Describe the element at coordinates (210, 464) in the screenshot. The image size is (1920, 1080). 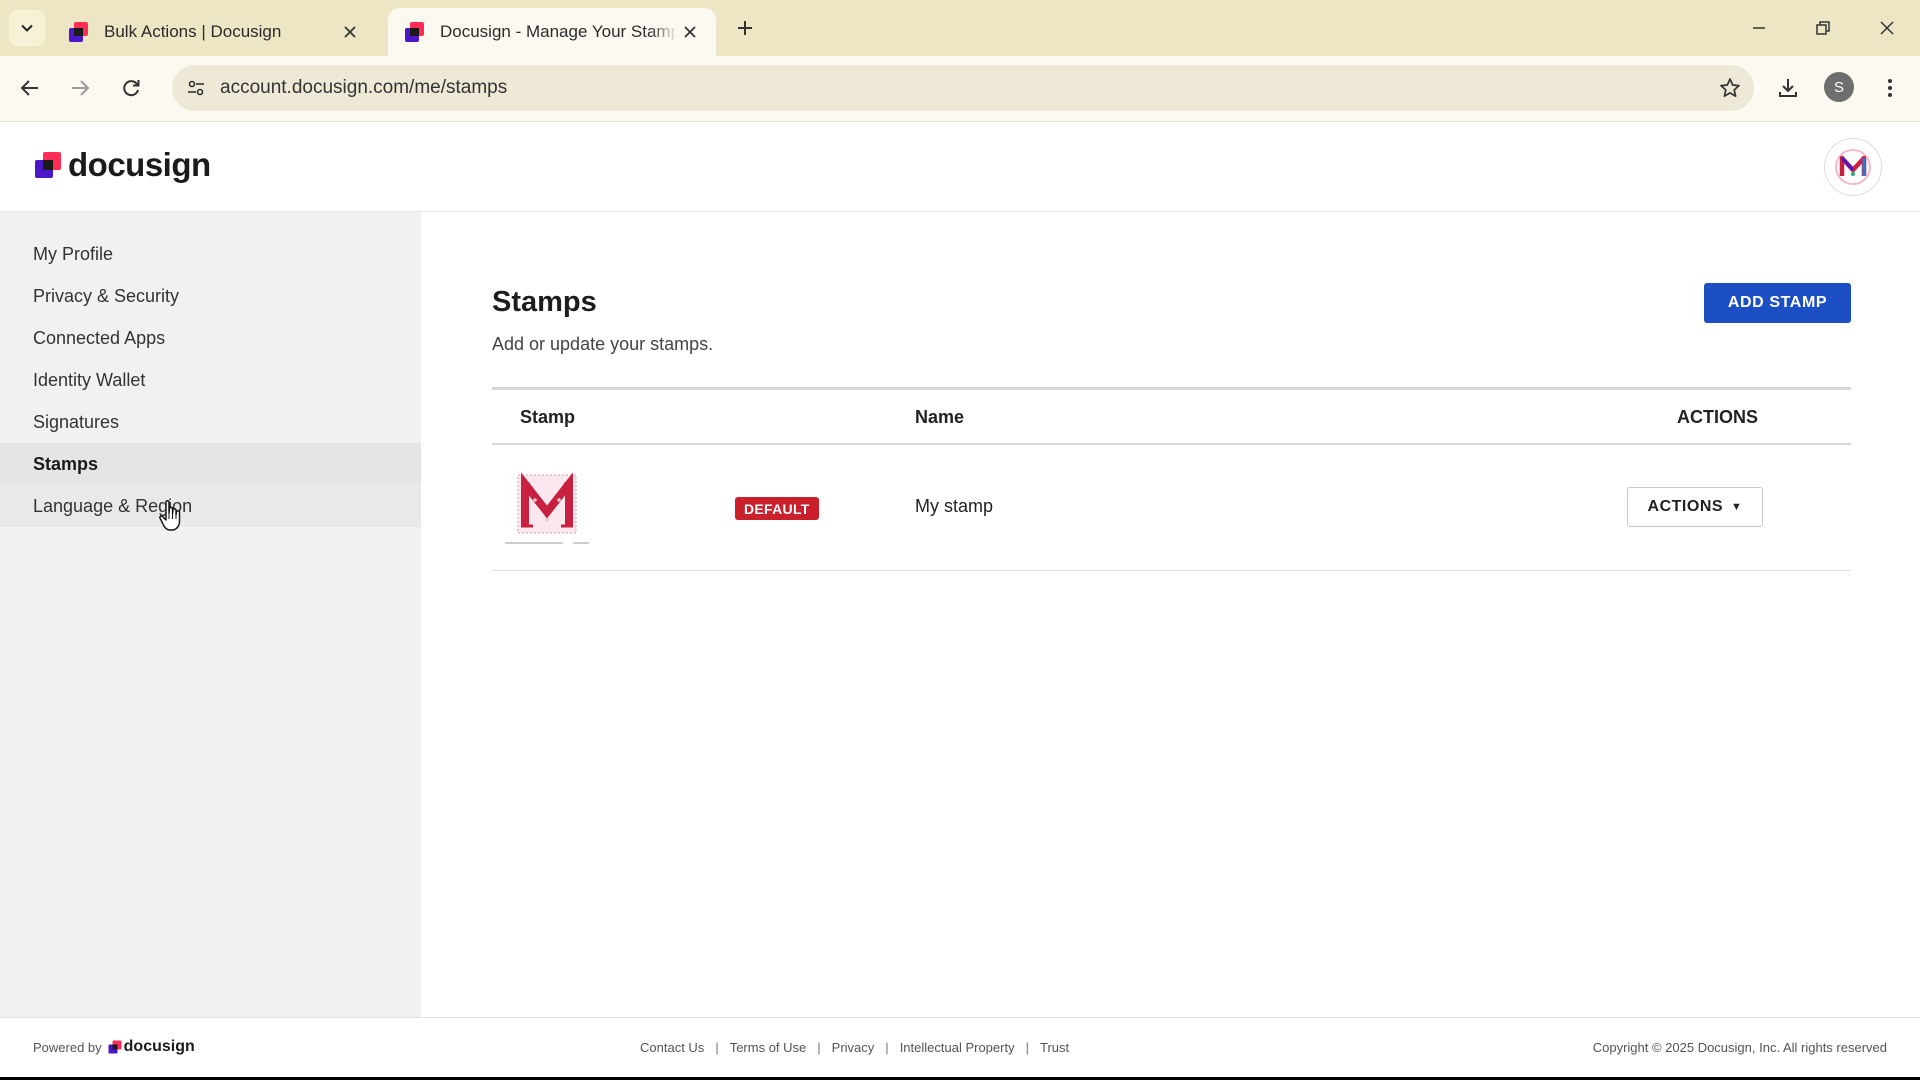
I see `sidebar-item-stamps: Stamps` at that location.